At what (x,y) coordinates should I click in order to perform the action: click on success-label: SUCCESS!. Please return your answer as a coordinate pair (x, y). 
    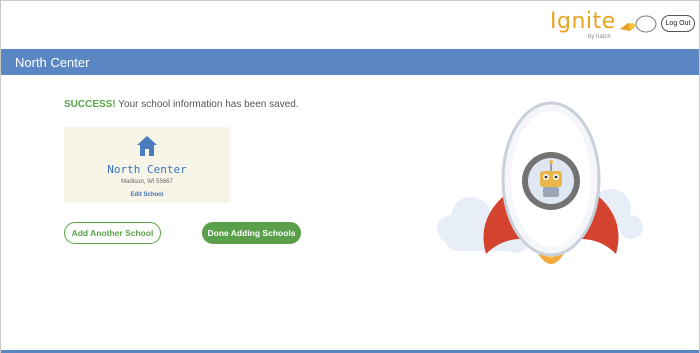
    Looking at the image, I should click on (90, 104).